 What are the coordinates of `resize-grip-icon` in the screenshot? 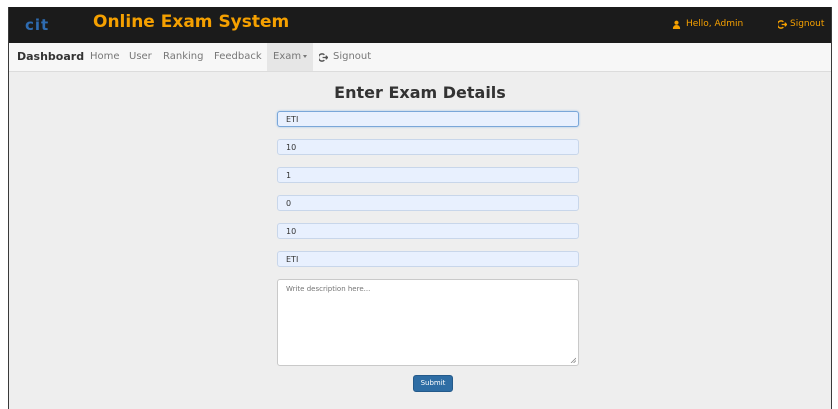 It's located at (573, 360).